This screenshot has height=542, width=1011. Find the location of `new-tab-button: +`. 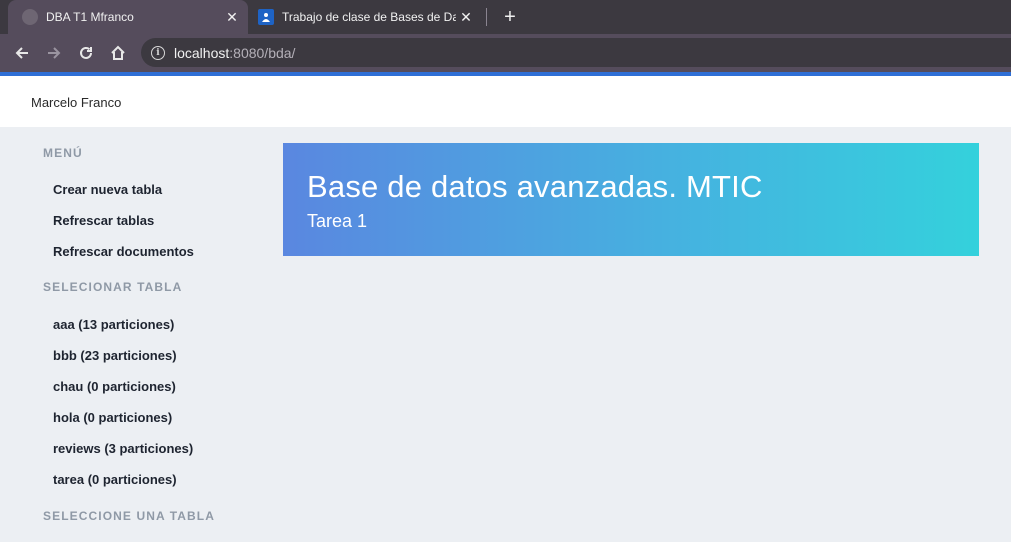

new-tab-button: + is located at coordinates (510, 17).